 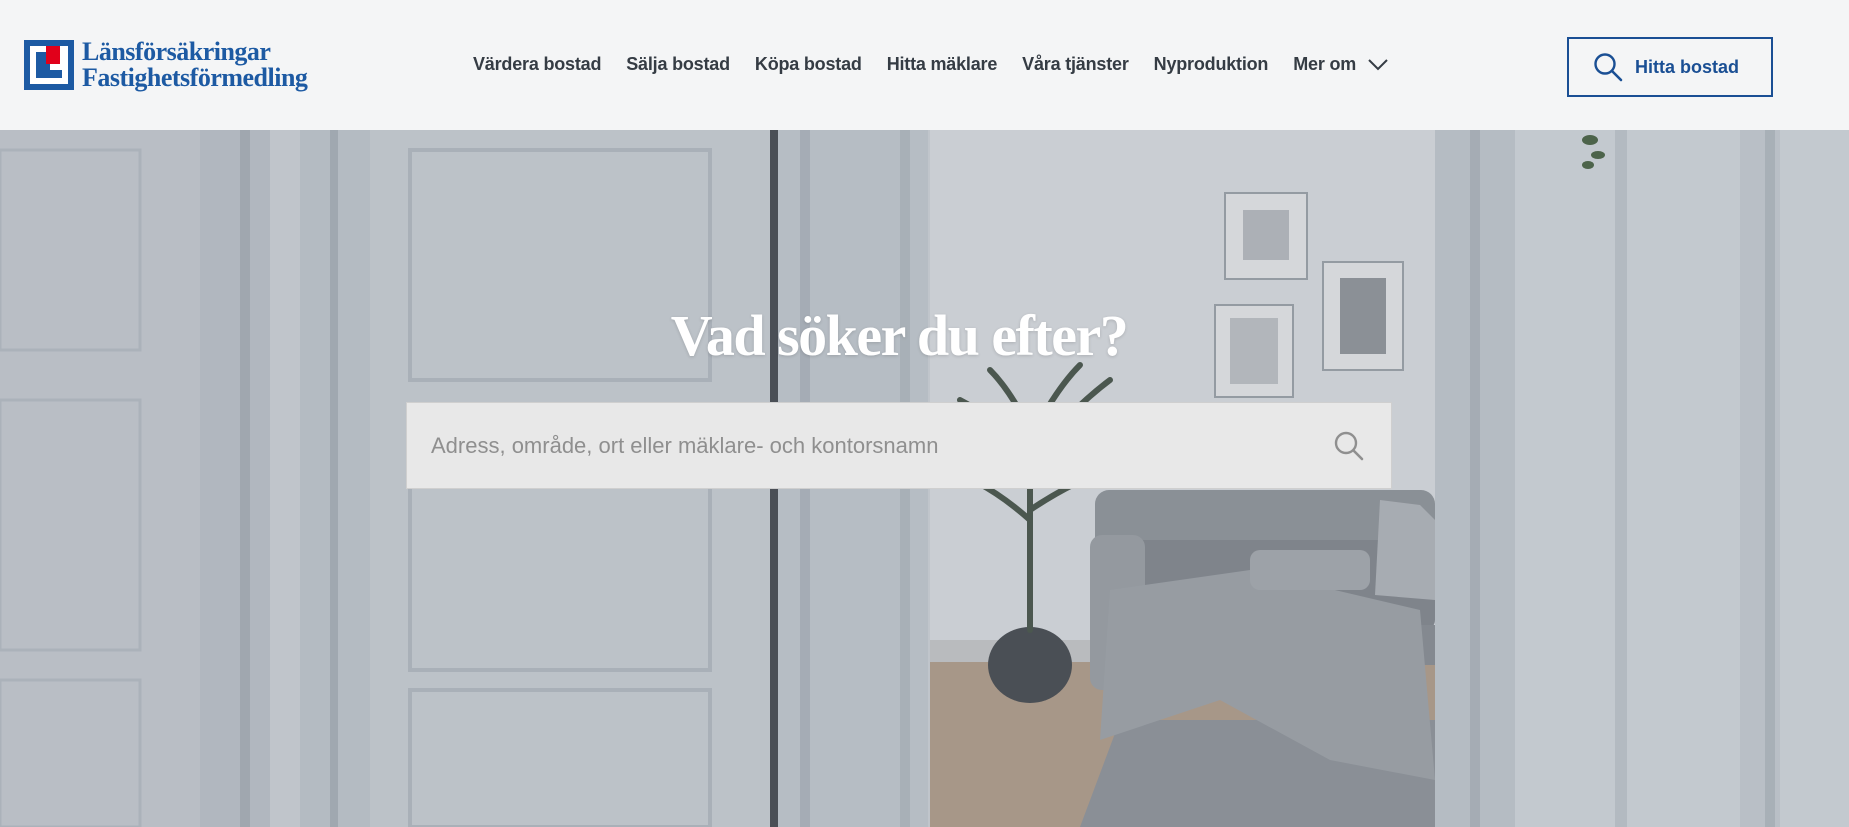 I want to click on hero-search-box, so click(x=899, y=445).